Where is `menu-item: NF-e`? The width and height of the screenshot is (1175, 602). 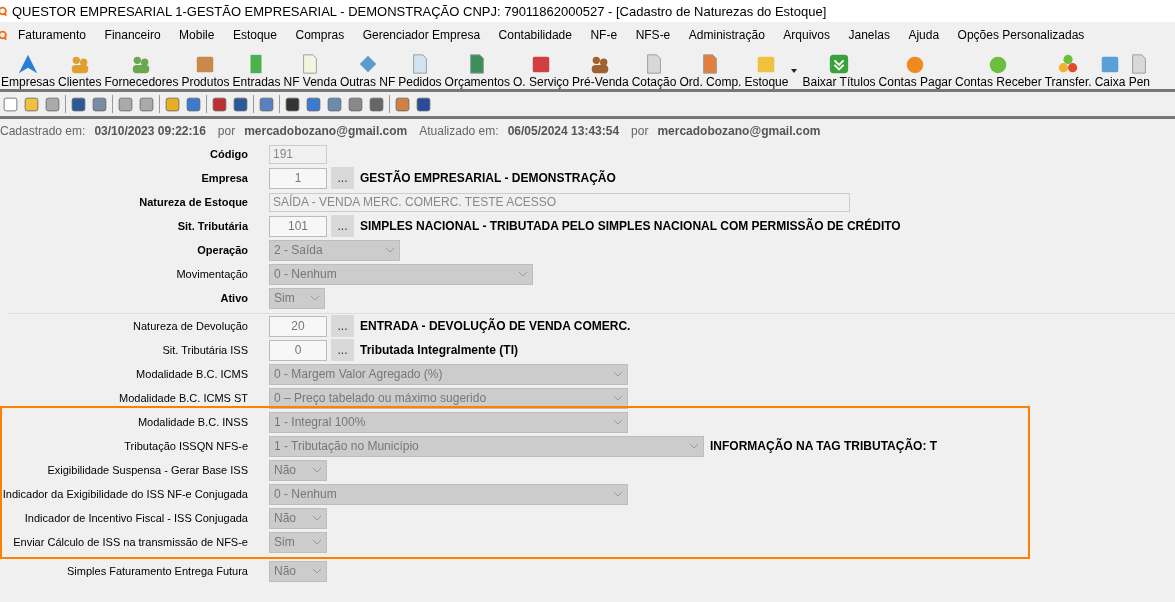 menu-item: NF-e is located at coordinates (604, 34).